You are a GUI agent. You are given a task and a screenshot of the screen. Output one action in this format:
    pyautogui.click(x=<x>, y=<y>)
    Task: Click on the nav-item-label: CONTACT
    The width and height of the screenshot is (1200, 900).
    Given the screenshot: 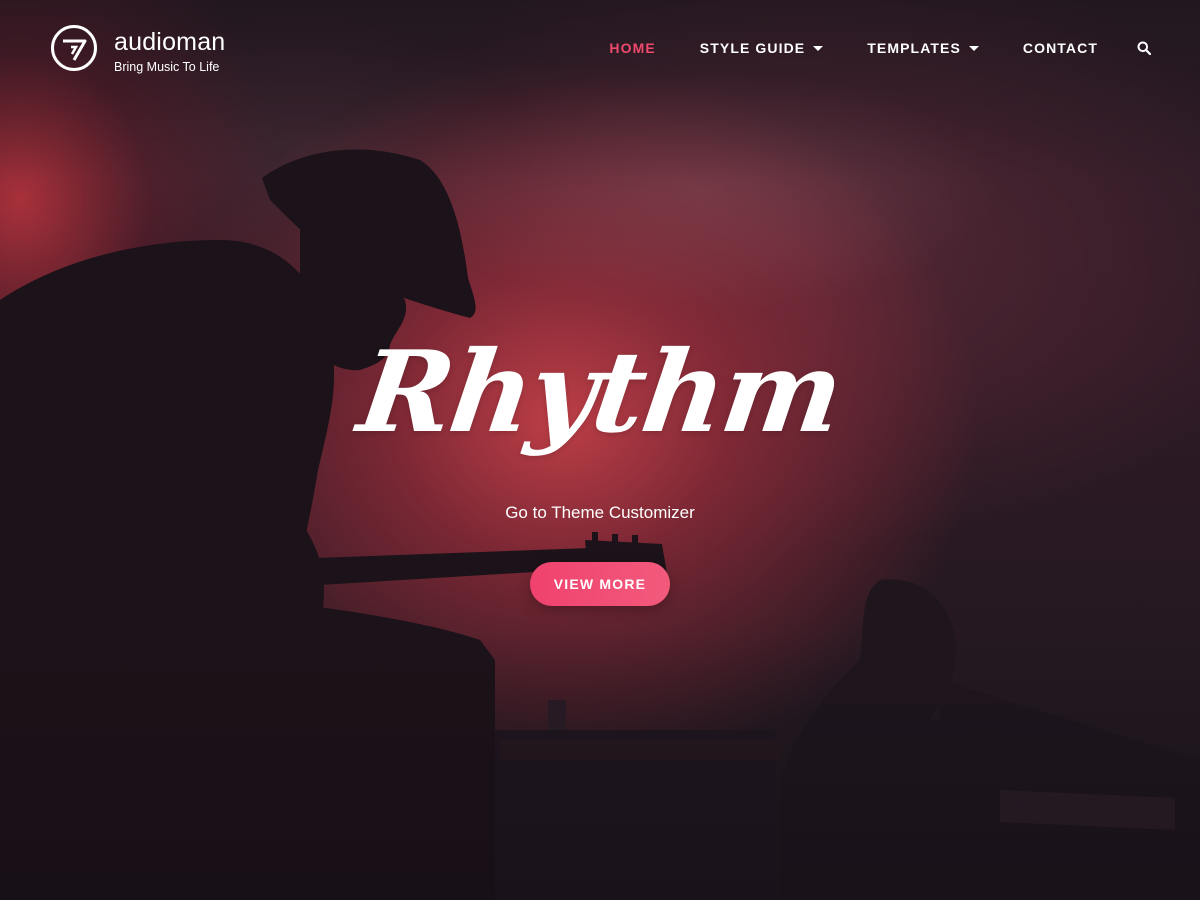 What is the action you would take?
    pyautogui.click(x=1060, y=48)
    